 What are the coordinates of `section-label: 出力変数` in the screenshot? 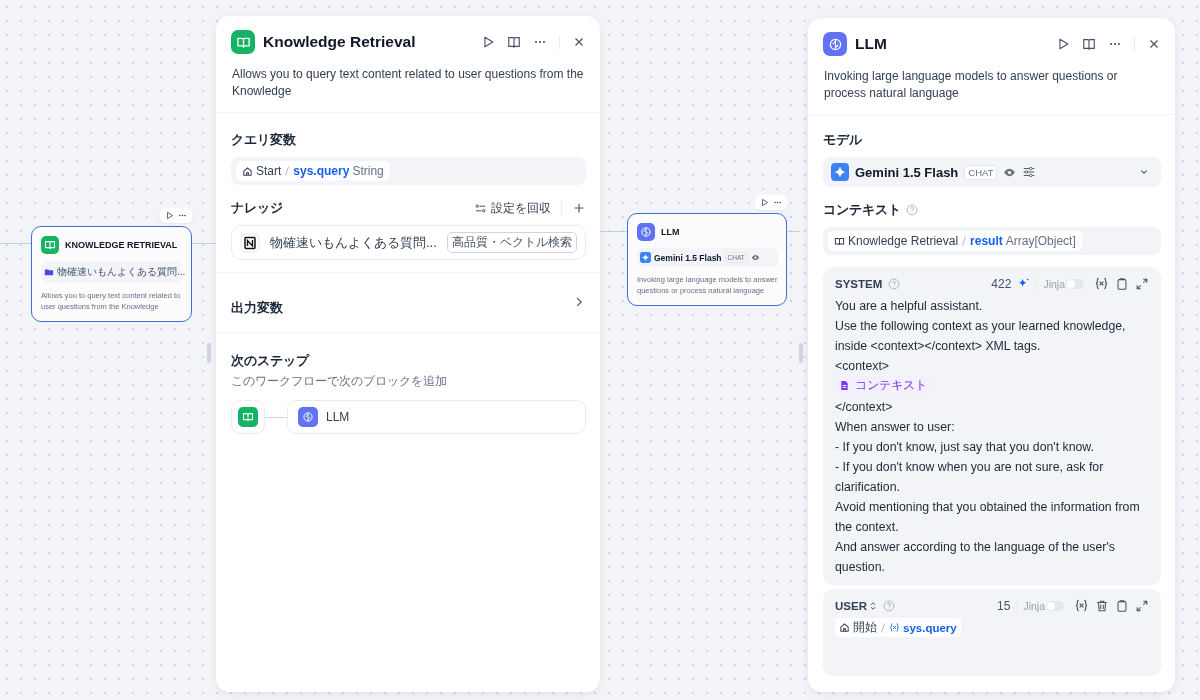 It's located at (257, 308).